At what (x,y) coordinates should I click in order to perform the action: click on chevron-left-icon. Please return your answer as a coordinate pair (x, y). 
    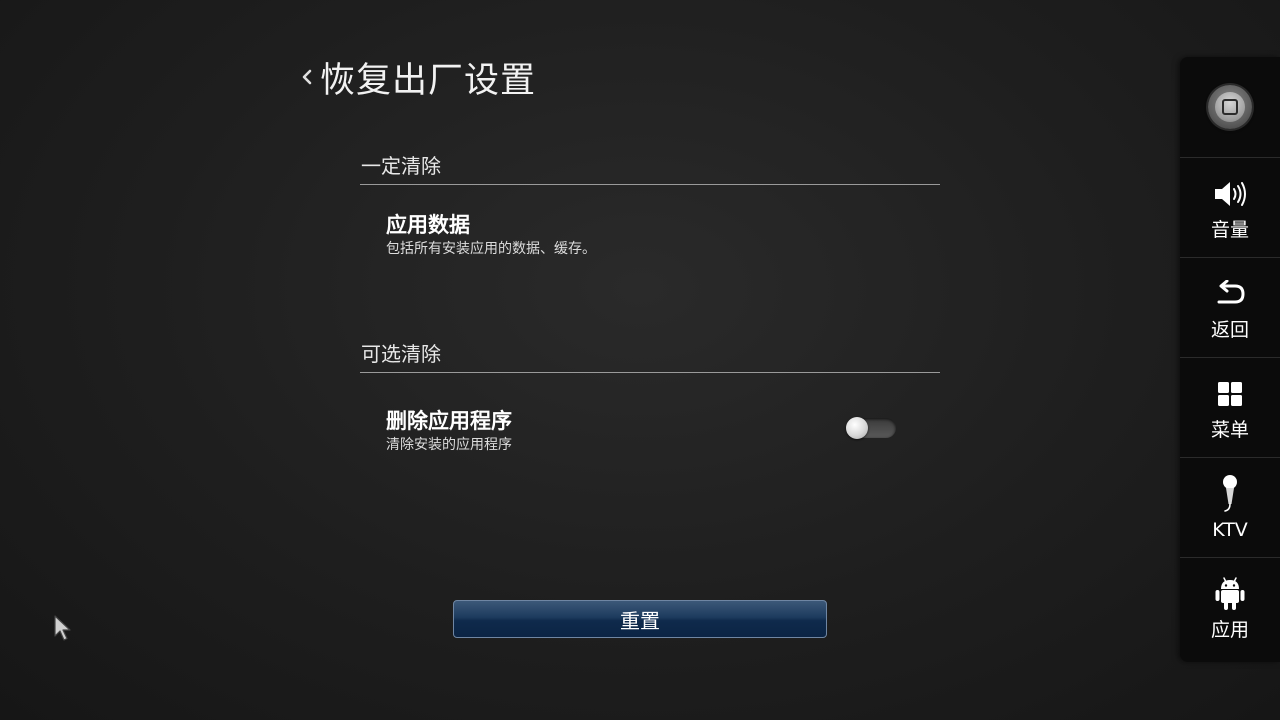
    Looking at the image, I should click on (307, 77).